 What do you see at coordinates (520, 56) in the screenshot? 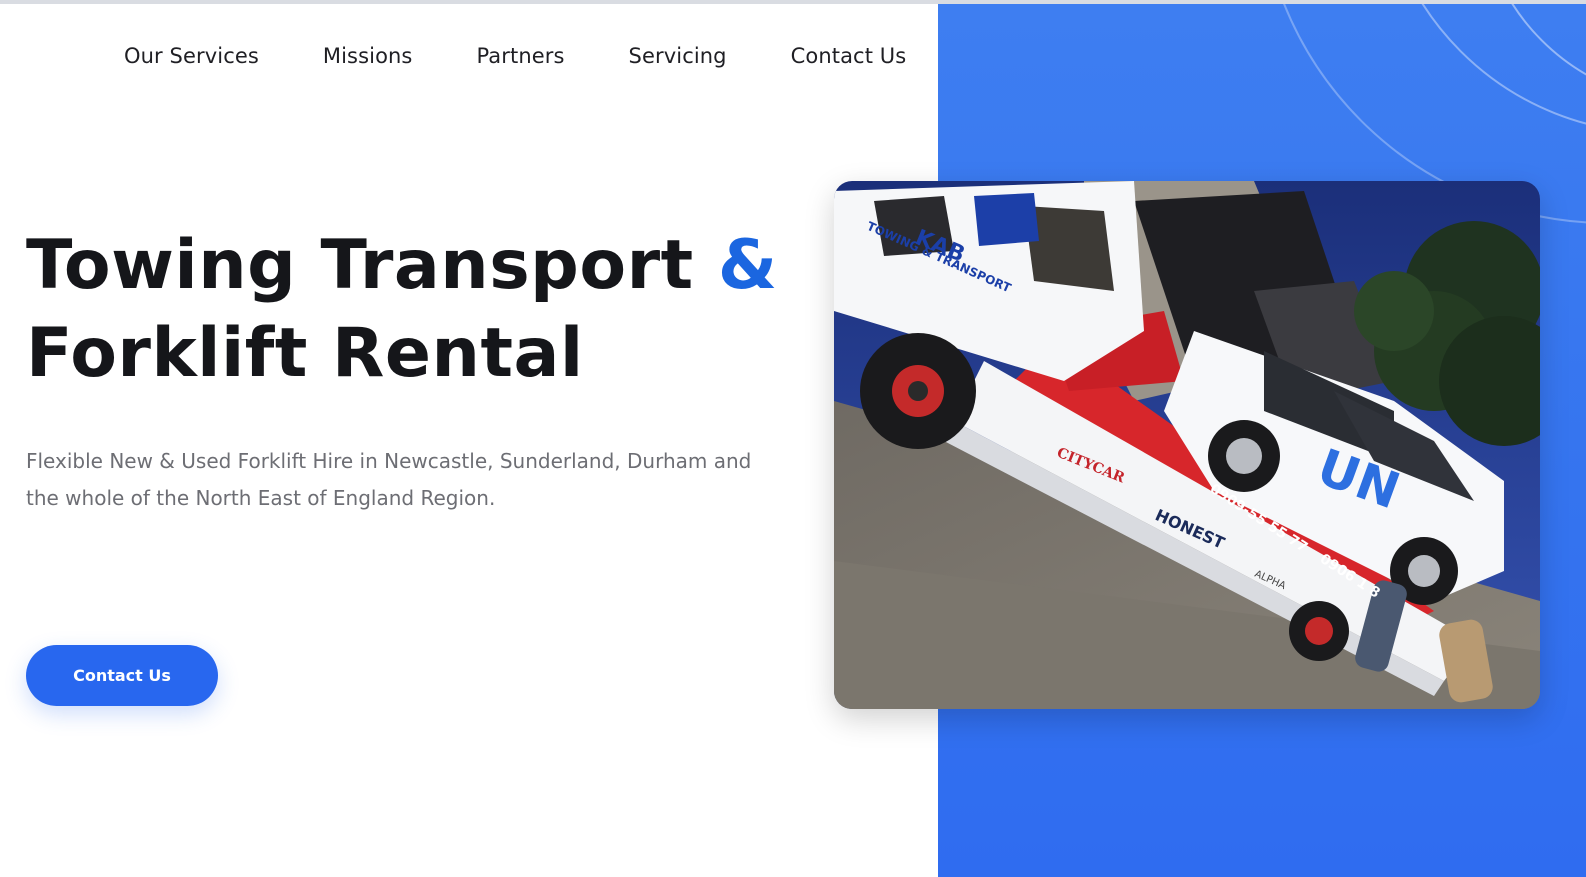
I see `nav-partners: Partners` at bounding box center [520, 56].